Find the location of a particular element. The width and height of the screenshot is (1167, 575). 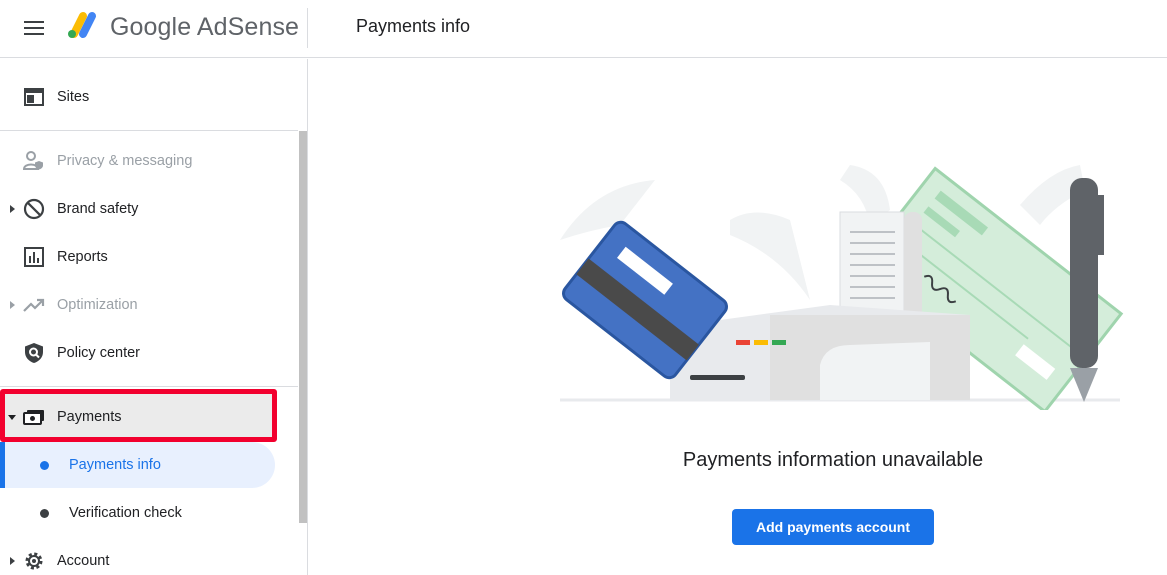

hamburger-menu-icon is located at coordinates (34, 28).